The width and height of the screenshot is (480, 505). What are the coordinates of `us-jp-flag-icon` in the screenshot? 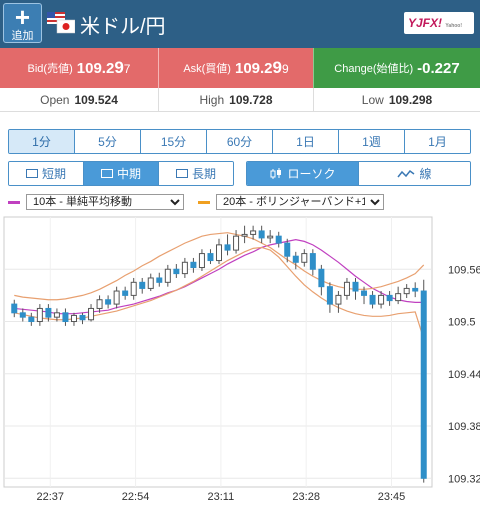 It's located at (61, 23).